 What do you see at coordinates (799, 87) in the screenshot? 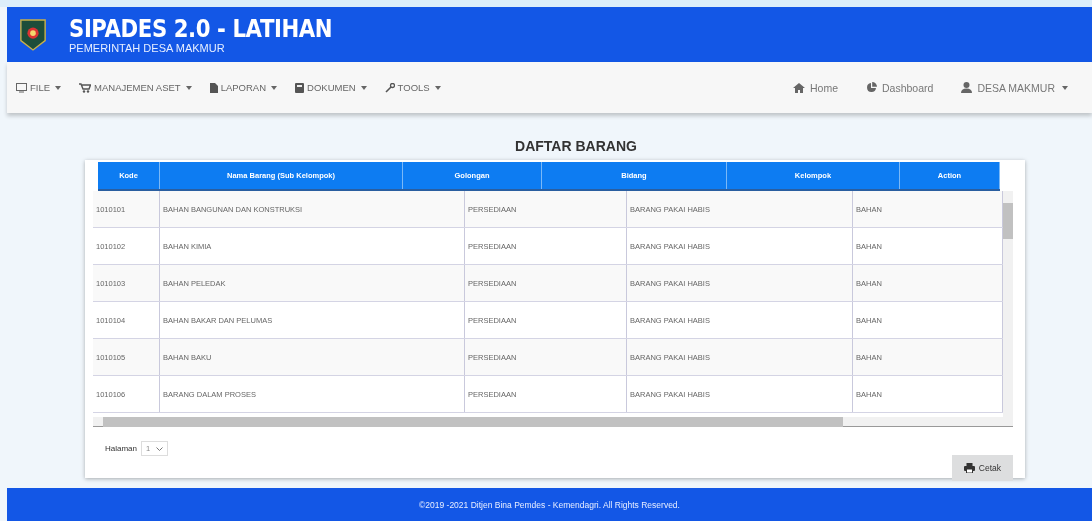
I see `home-icon` at bounding box center [799, 87].